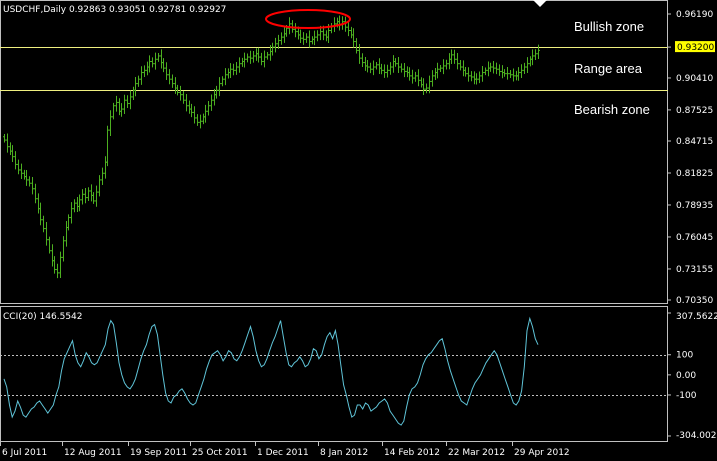 The width and height of the screenshot is (717, 461). I want to click on time-tick-label: 1 Dec 2011, so click(283, 453).